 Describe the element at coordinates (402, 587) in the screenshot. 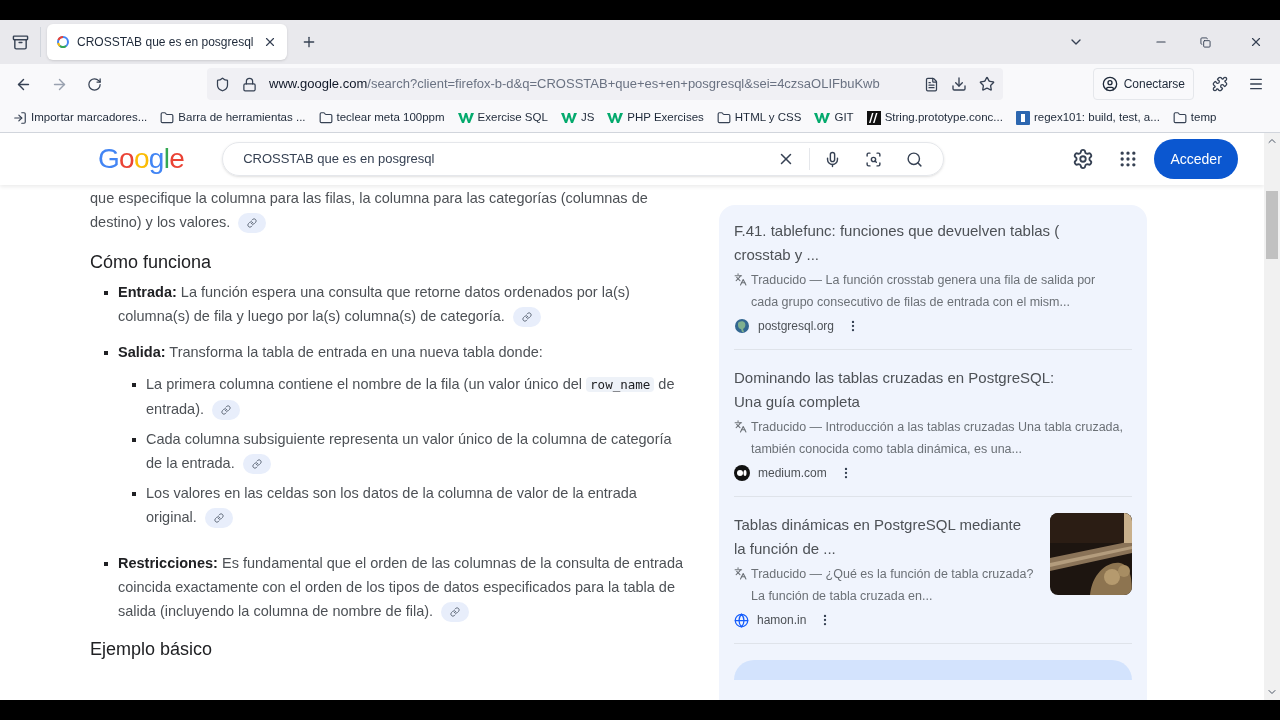

I see `list-text: Restricciones: Es fundamental que el orden de las columnas de la consulta de entrada coincida exactamente con el orden de los tipos de datos especificados para la tabla de salida (incluyendo la columna de nombre de fila).` at that location.